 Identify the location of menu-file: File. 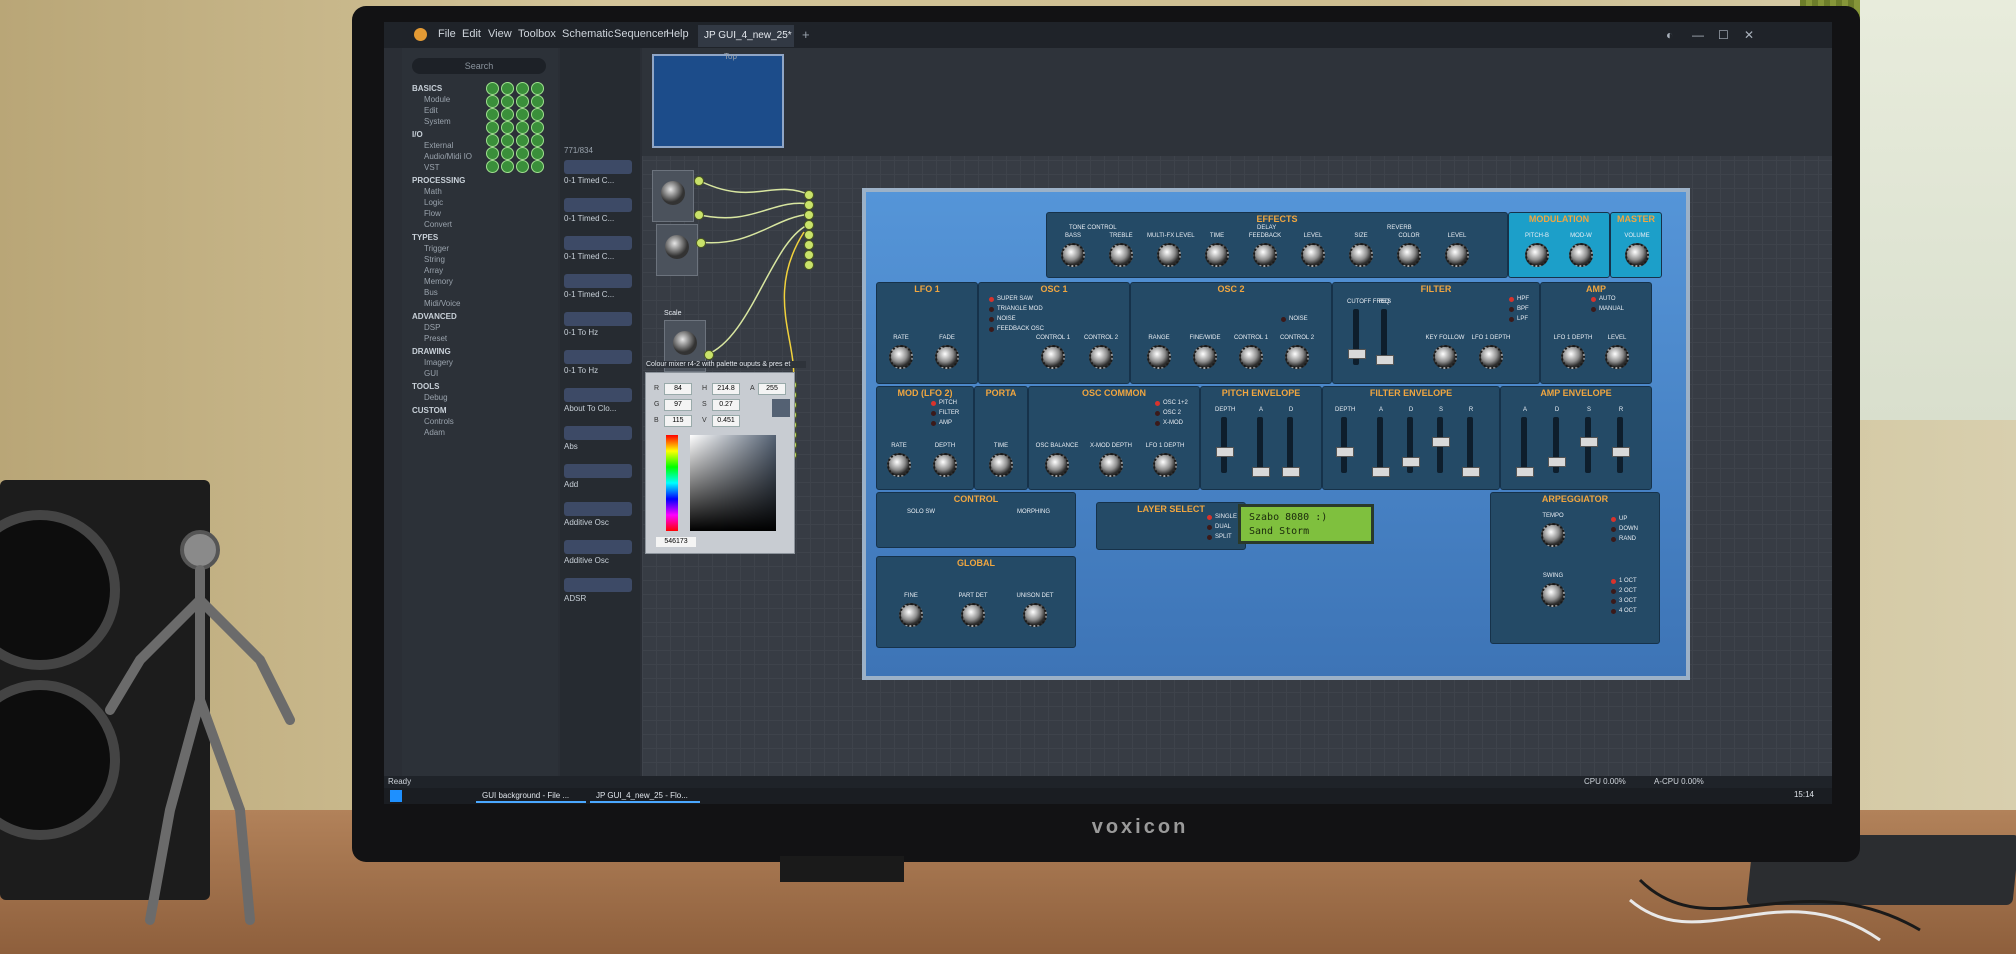
(447, 34).